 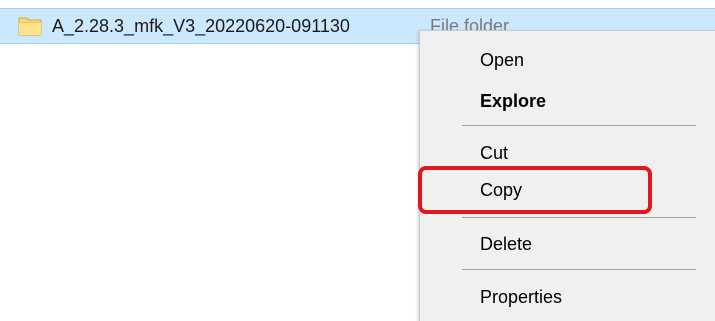 I want to click on menu-item-explore: Explore, so click(x=567, y=101).